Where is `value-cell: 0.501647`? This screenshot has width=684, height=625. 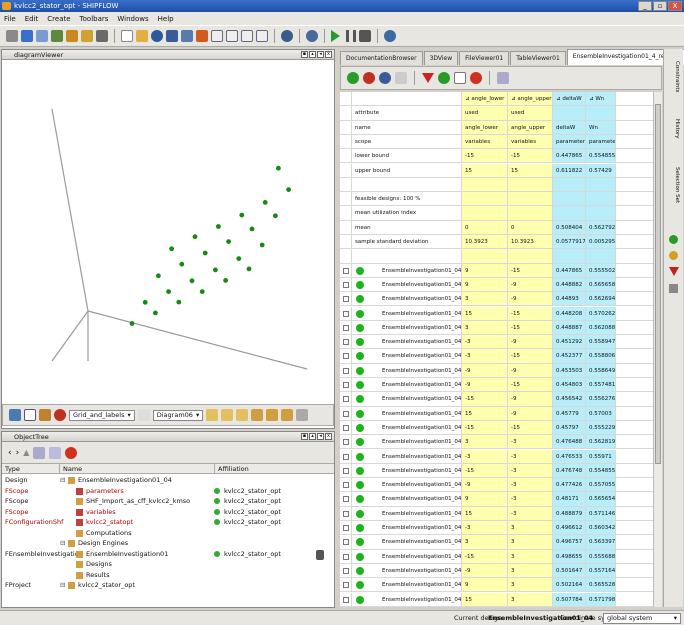 value-cell: 0.501647 is located at coordinates (569, 570).